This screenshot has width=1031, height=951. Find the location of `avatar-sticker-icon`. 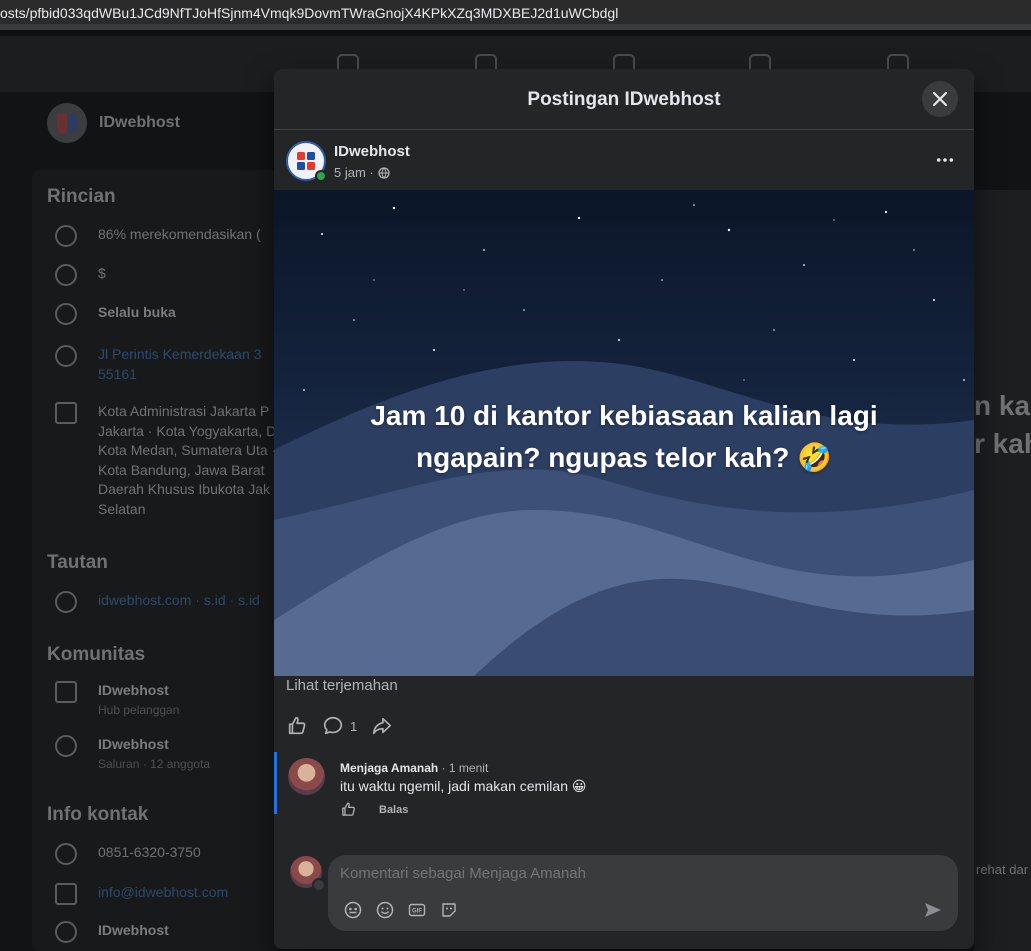

avatar-sticker-icon is located at coordinates (353, 910).